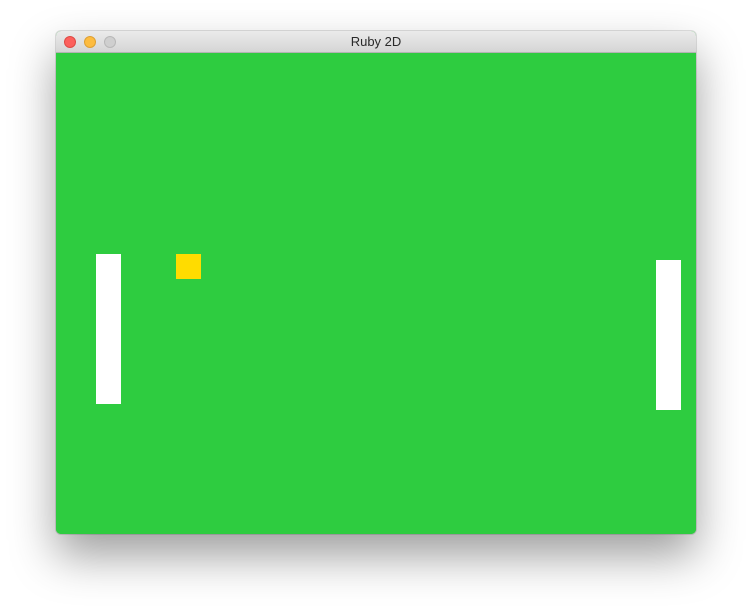 The image size is (752, 614). What do you see at coordinates (108, 329) in the screenshot?
I see `left-paddle` at bounding box center [108, 329].